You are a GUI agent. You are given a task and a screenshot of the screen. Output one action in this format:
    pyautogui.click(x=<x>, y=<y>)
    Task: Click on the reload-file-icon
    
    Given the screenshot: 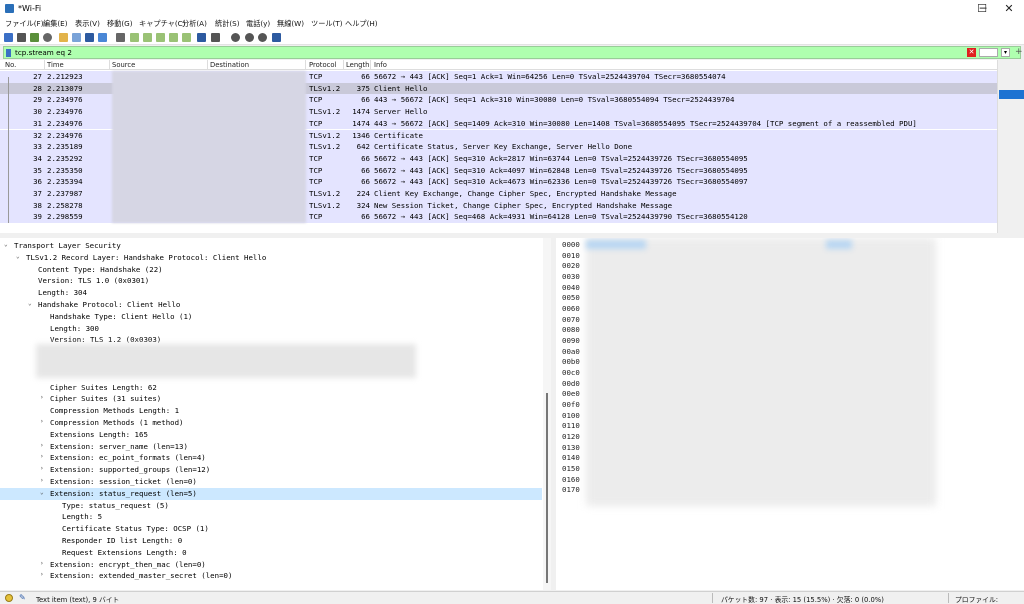 What is the action you would take?
    pyautogui.click(x=102, y=37)
    